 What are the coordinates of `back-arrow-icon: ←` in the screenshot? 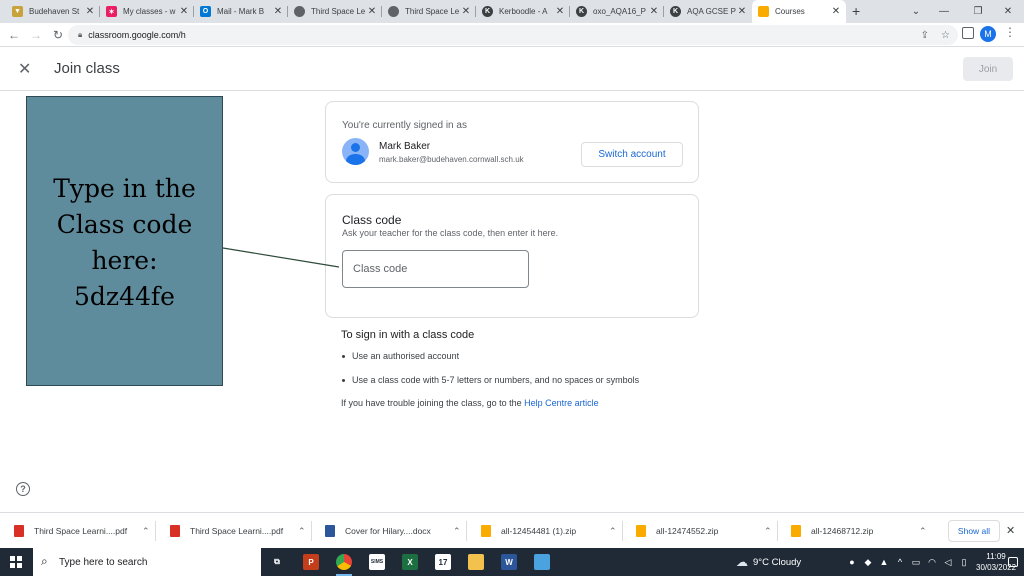 It's located at (14, 35).